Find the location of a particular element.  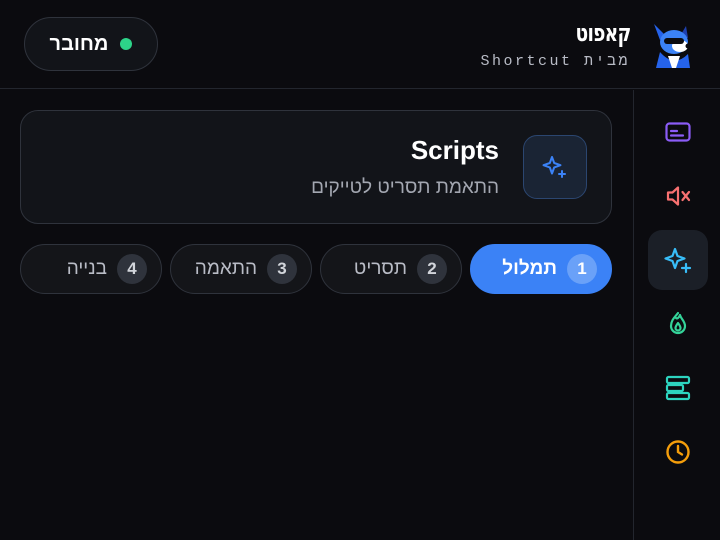

brand-subtitle: מבית Shortcut is located at coordinates (555, 61).